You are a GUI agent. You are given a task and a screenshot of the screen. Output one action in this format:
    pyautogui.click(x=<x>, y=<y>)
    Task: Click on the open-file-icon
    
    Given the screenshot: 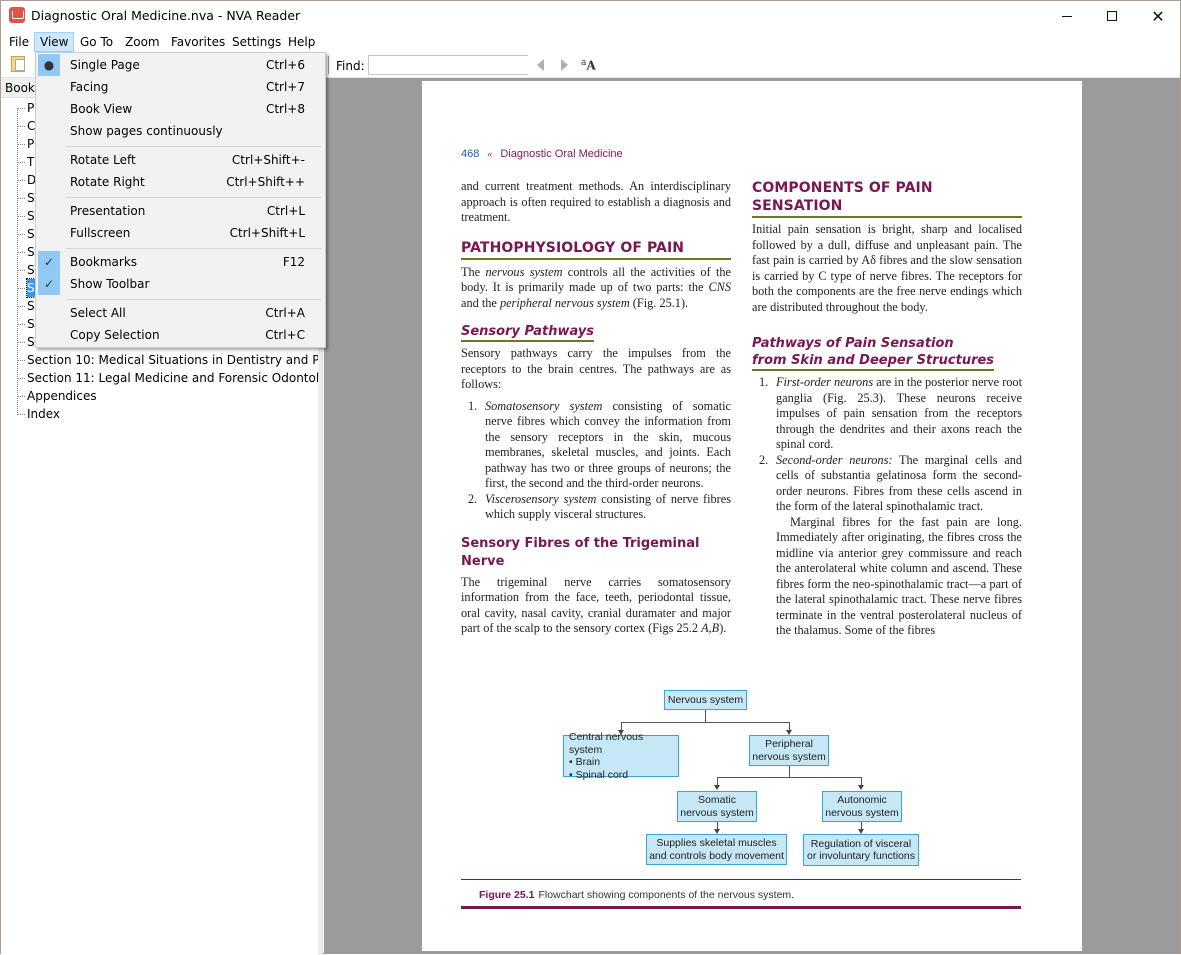 What is the action you would take?
    pyautogui.click(x=18, y=64)
    